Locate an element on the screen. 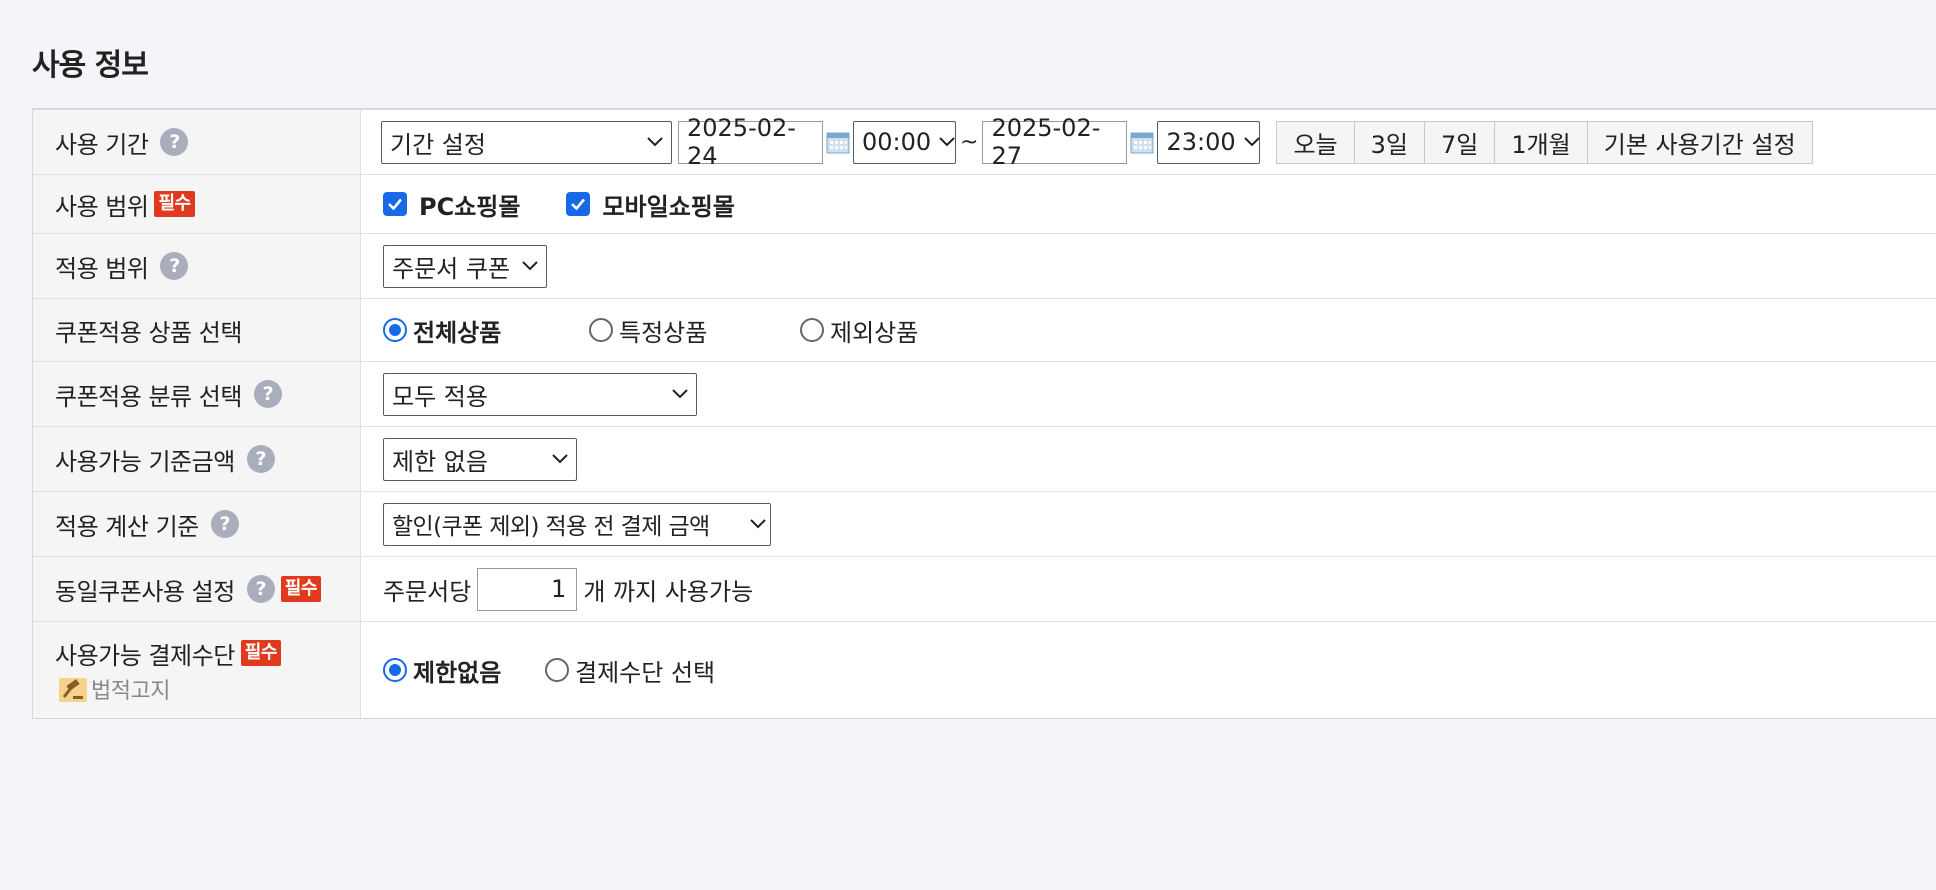 This screenshot has width=1936, height=890. gavel-icon is located at coordinates (73, 689).